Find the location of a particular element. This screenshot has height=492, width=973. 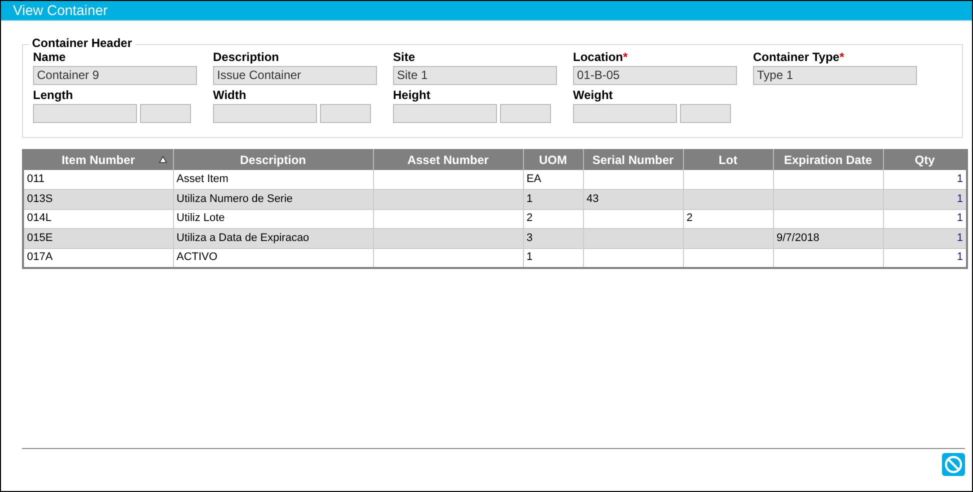

table-cell: 013S is located at coordinates (40, 198).